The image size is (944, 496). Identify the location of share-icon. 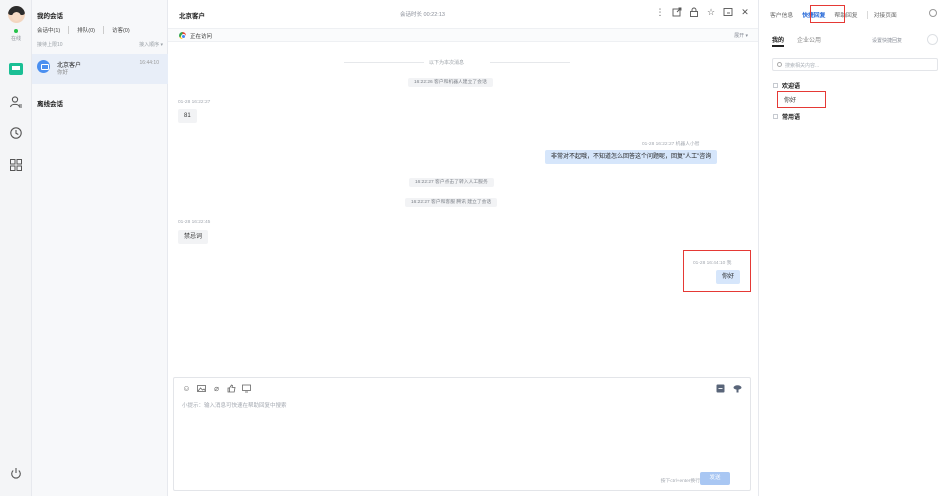
(677, 12).